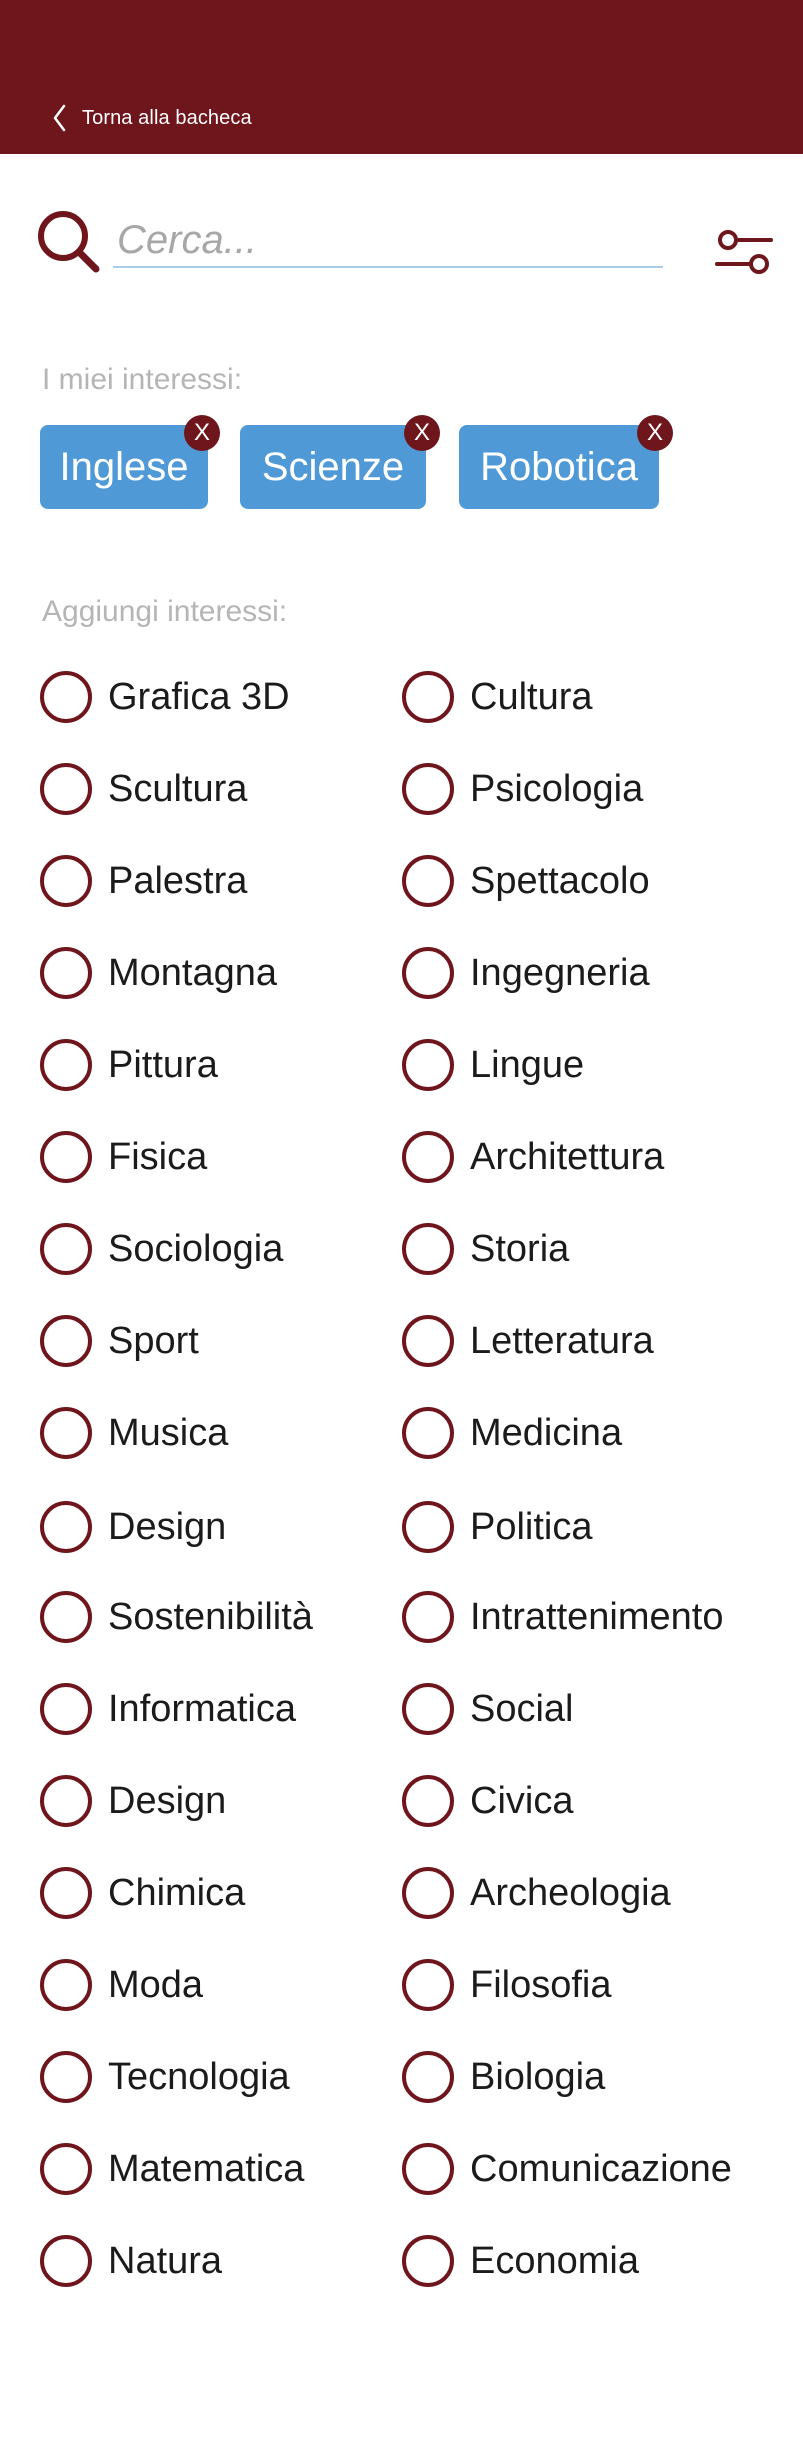 This screenshot has height=2450, width=803. Describe the element at coordinates (202, 1709) in the screenshot. I see `interest-option-label: Informatica` at that location.